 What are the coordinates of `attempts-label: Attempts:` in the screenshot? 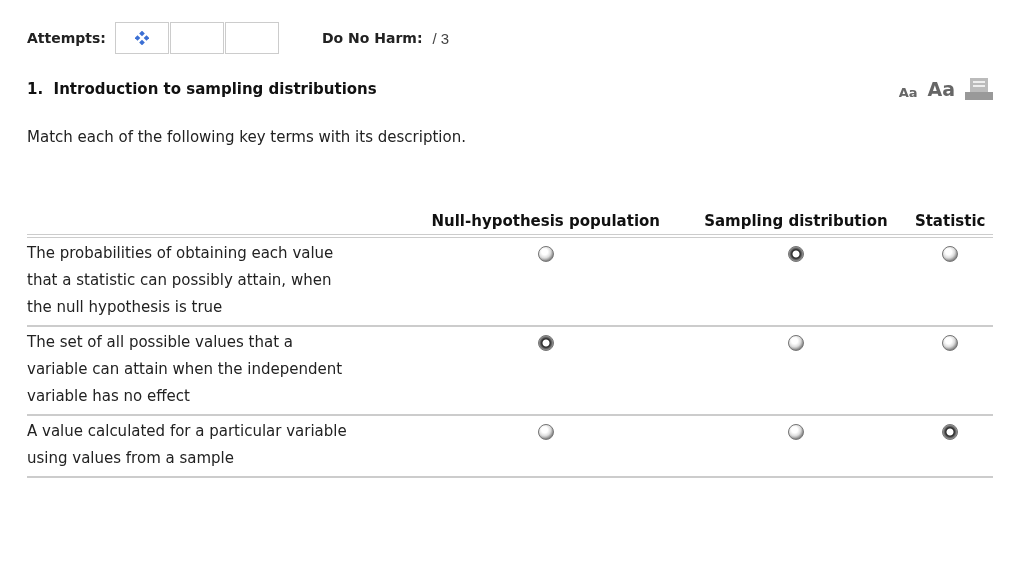 It's located at (66, 38).